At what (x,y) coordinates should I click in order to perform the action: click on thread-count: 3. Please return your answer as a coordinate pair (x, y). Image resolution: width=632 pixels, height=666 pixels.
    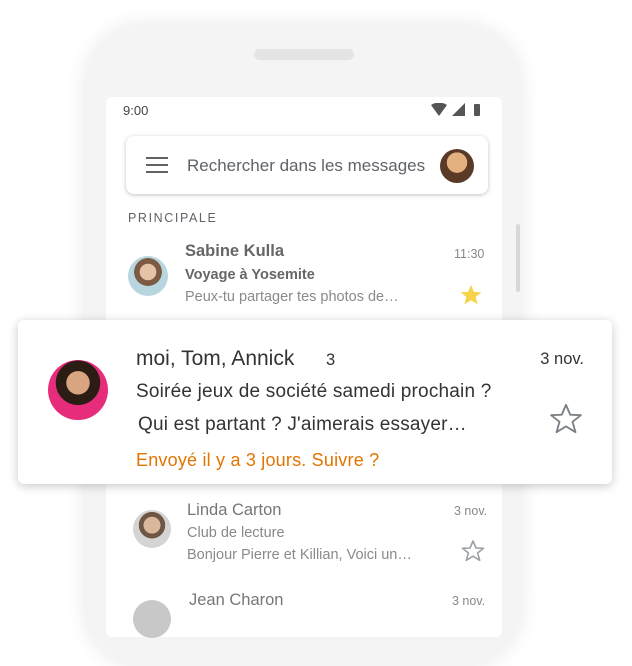
    Looking at the image, I should click on (331, 360).